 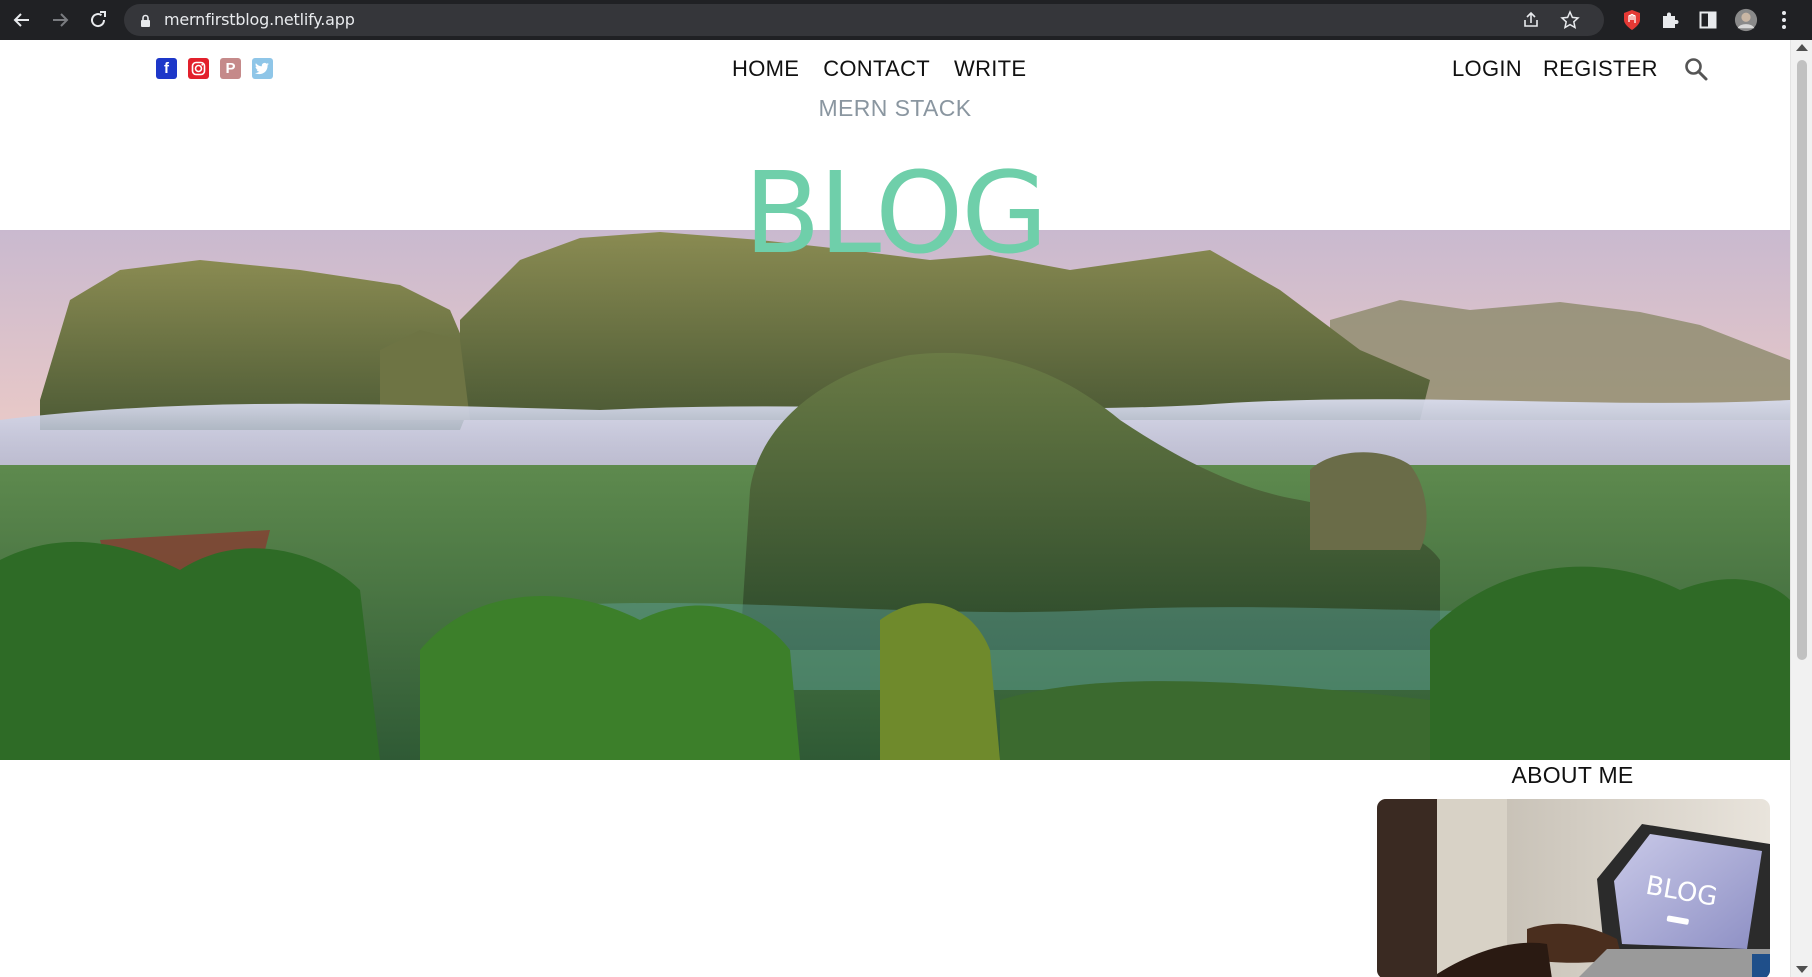 I want to click on back-button, so click(x=22, y=20).